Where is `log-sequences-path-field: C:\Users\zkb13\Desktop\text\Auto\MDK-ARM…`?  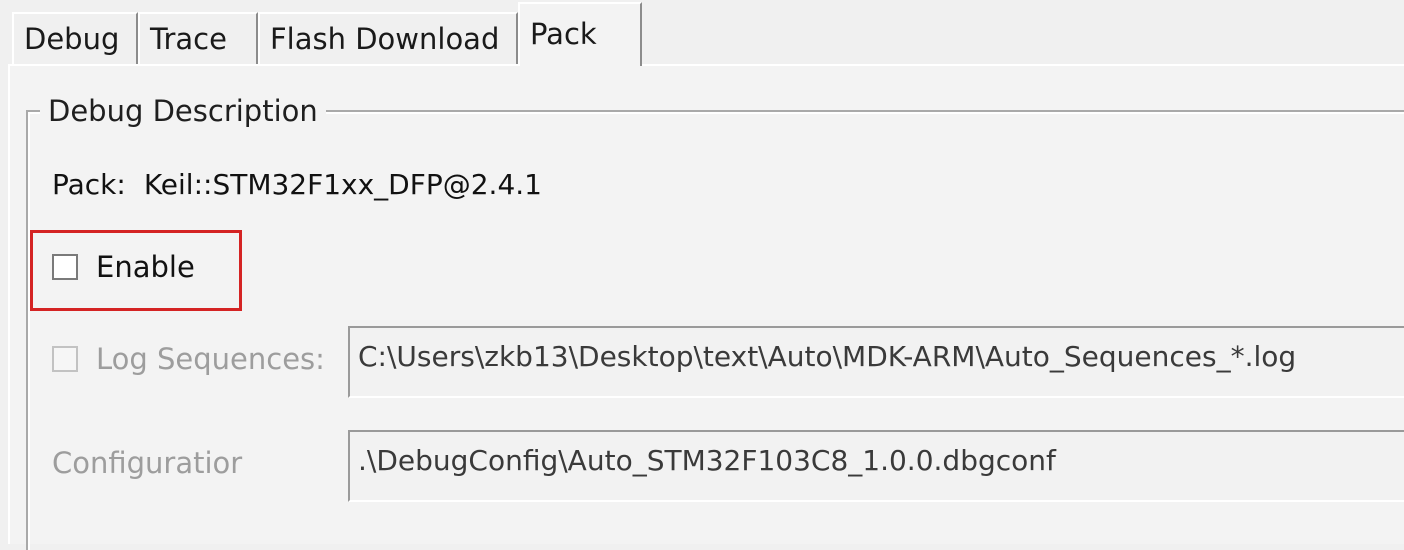 log-sequences-path-field: C:\Users\zkb13\Desktop\text\Auto\MDK-ARM… is located at coordinates (876, 362).